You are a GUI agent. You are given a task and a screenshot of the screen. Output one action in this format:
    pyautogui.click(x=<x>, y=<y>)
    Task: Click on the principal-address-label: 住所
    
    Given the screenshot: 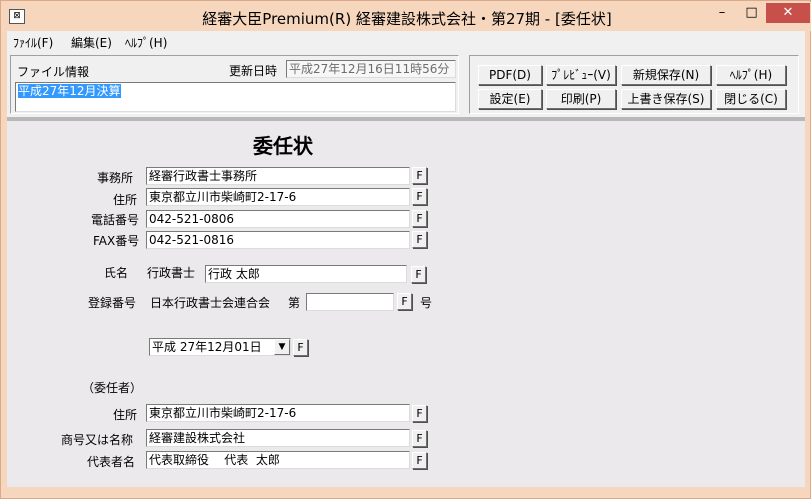 What is the action you would take?
    pyautogui.click(x=125, y=415)
    